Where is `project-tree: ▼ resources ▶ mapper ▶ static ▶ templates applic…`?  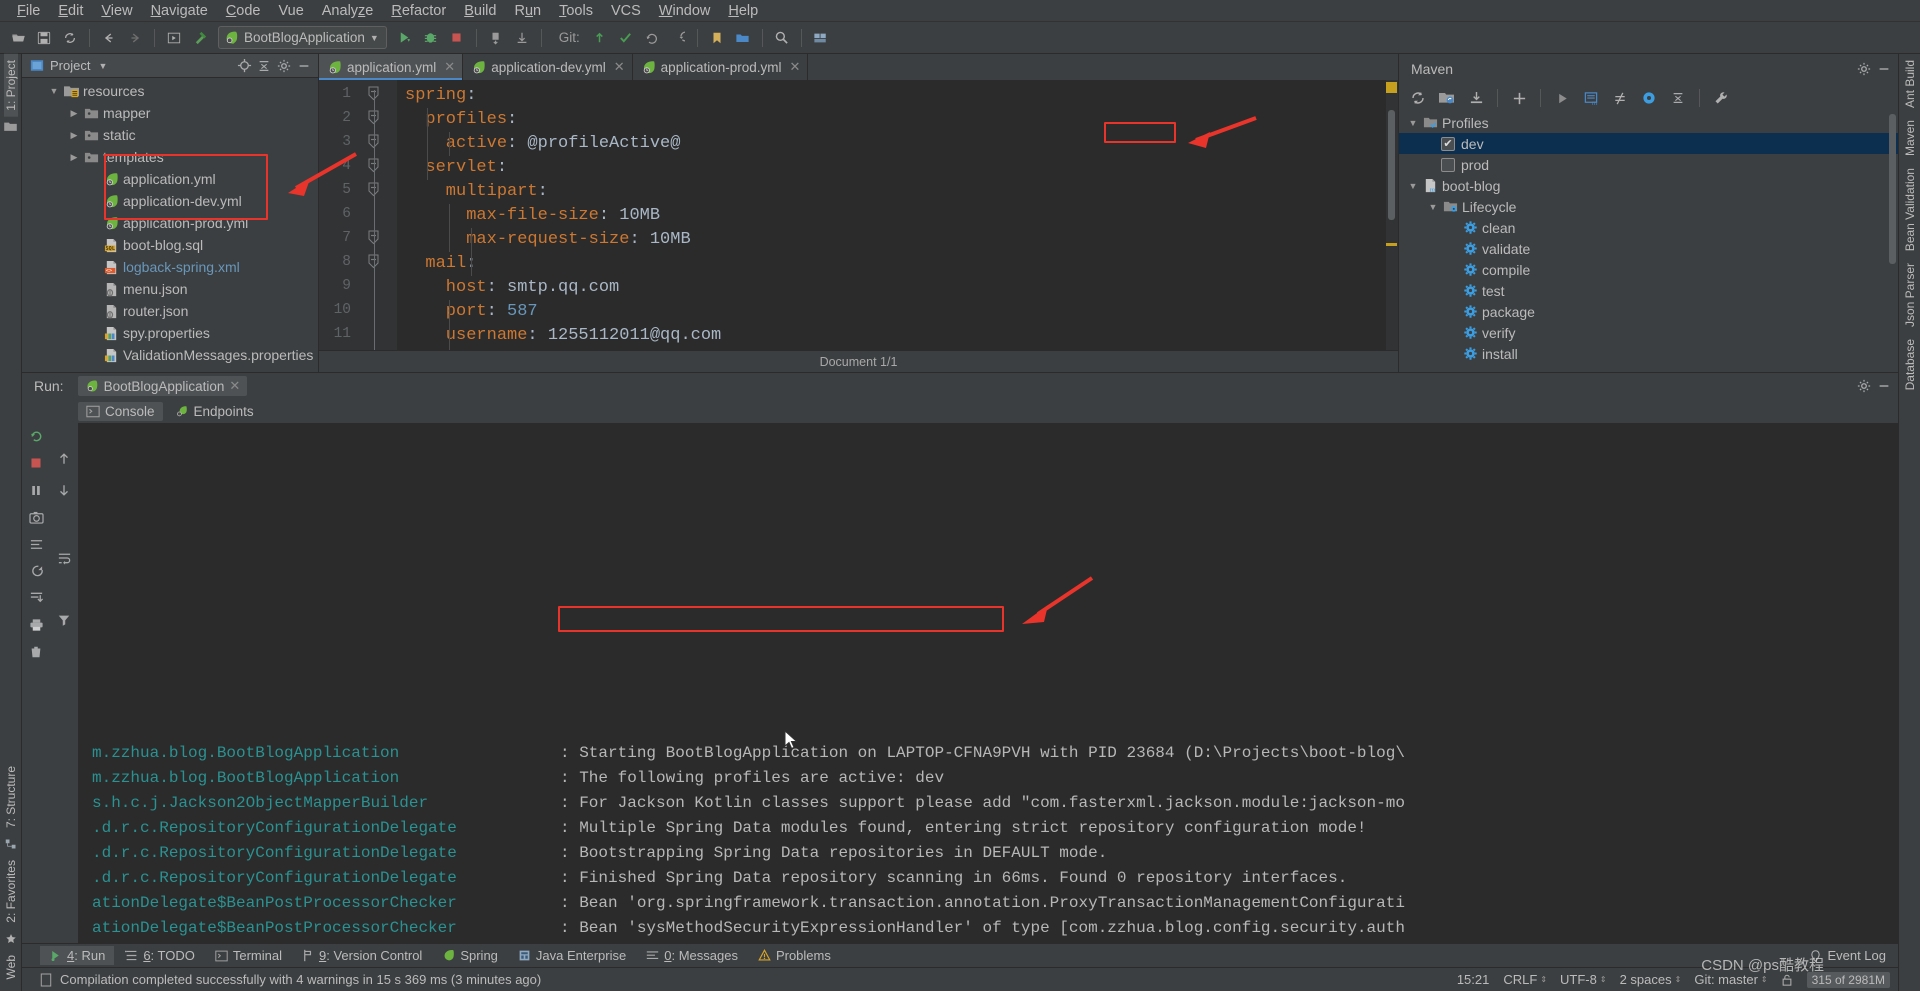 project-tree: ▼ resources ▶ mapper ▶ static ▶ templates applic… is located at coordinates (170, 225).